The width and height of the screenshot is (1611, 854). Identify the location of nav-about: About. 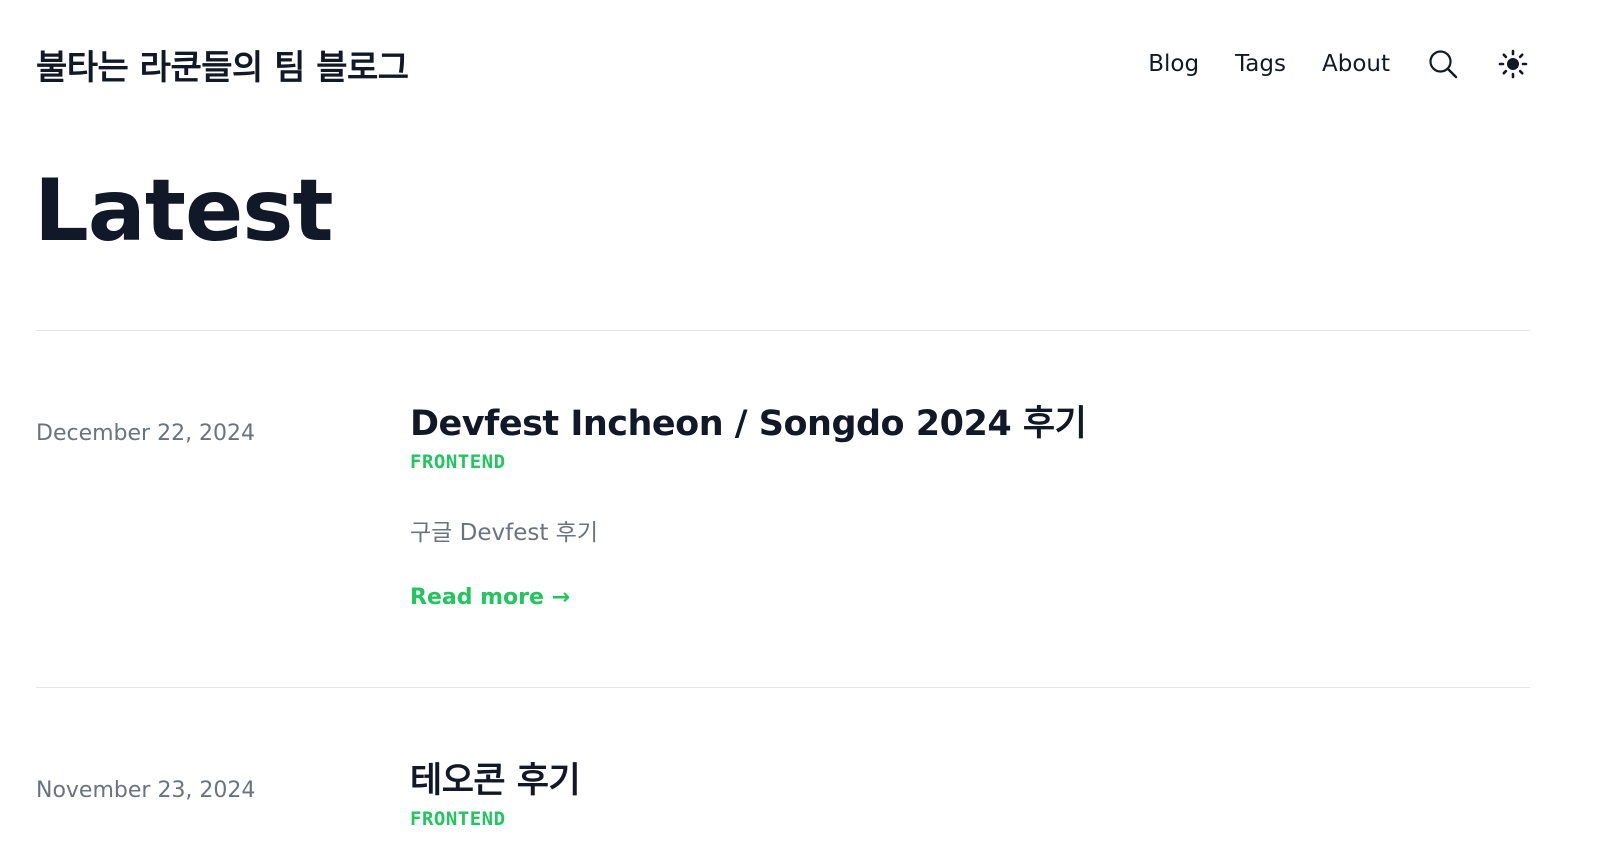
(1356, 64).